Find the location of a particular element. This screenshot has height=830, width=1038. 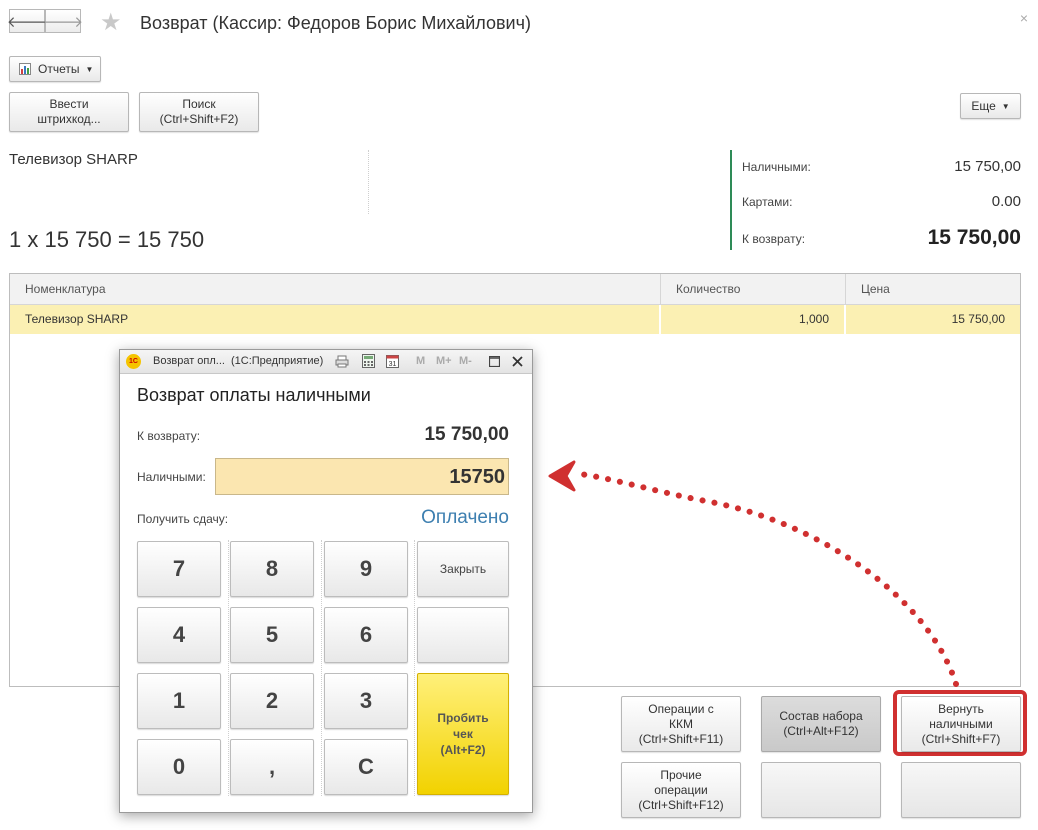

key-comma: , is located at coordinates (272, 767).